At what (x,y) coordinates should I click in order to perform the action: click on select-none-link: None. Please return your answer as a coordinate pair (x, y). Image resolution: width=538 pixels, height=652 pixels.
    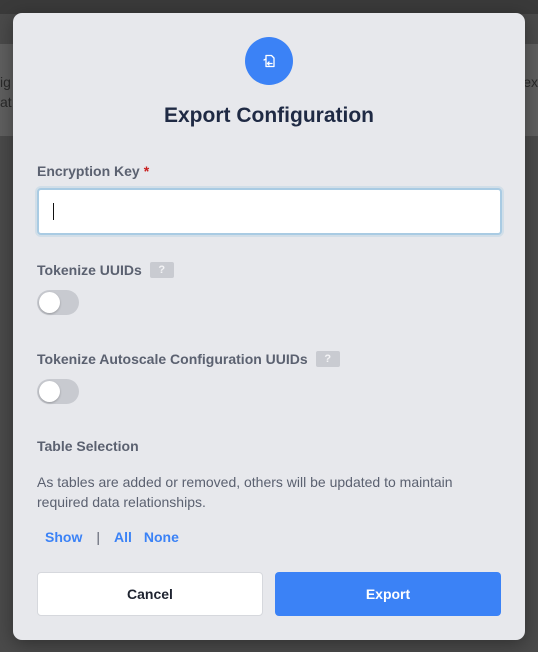
    Looking at the image, I should click on (161, 537).